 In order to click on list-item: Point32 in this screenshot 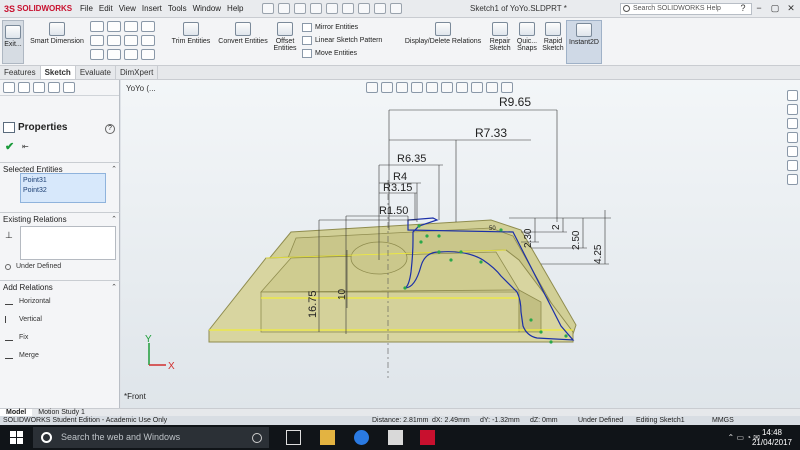, I will do `click(63, 191)`.